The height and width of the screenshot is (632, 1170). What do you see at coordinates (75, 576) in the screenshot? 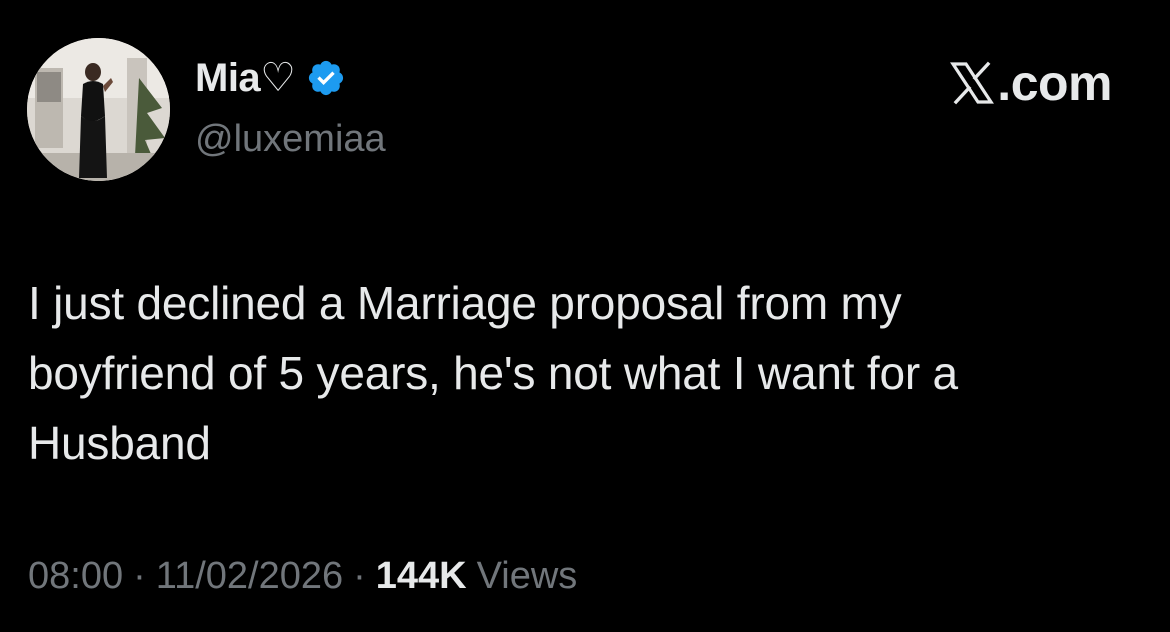
I see `tweet-time: 08:00` at bounding box center [75, 576].